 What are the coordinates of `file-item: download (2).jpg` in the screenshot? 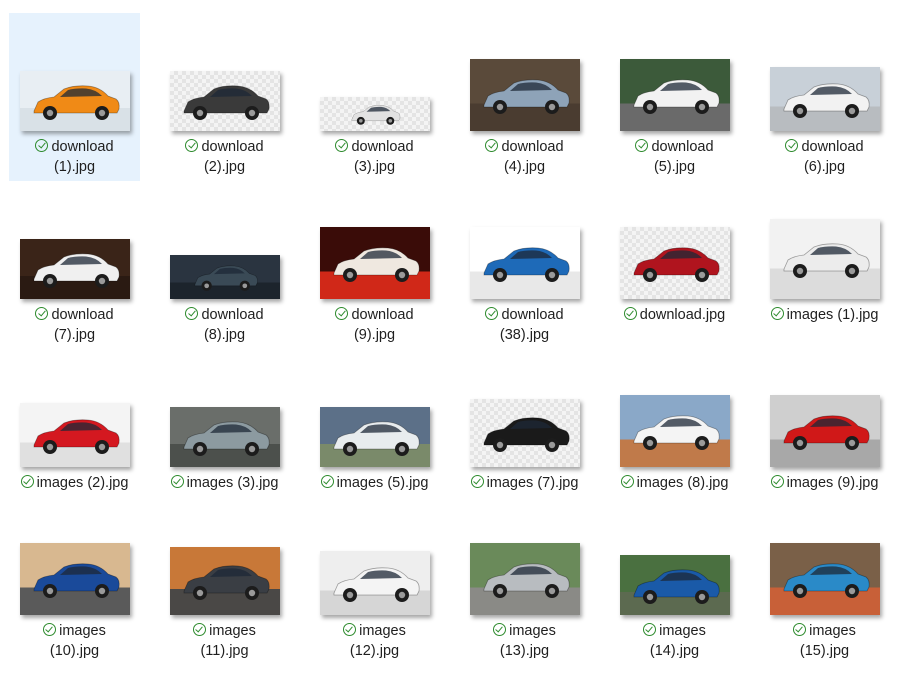 It's located at (224, 97).